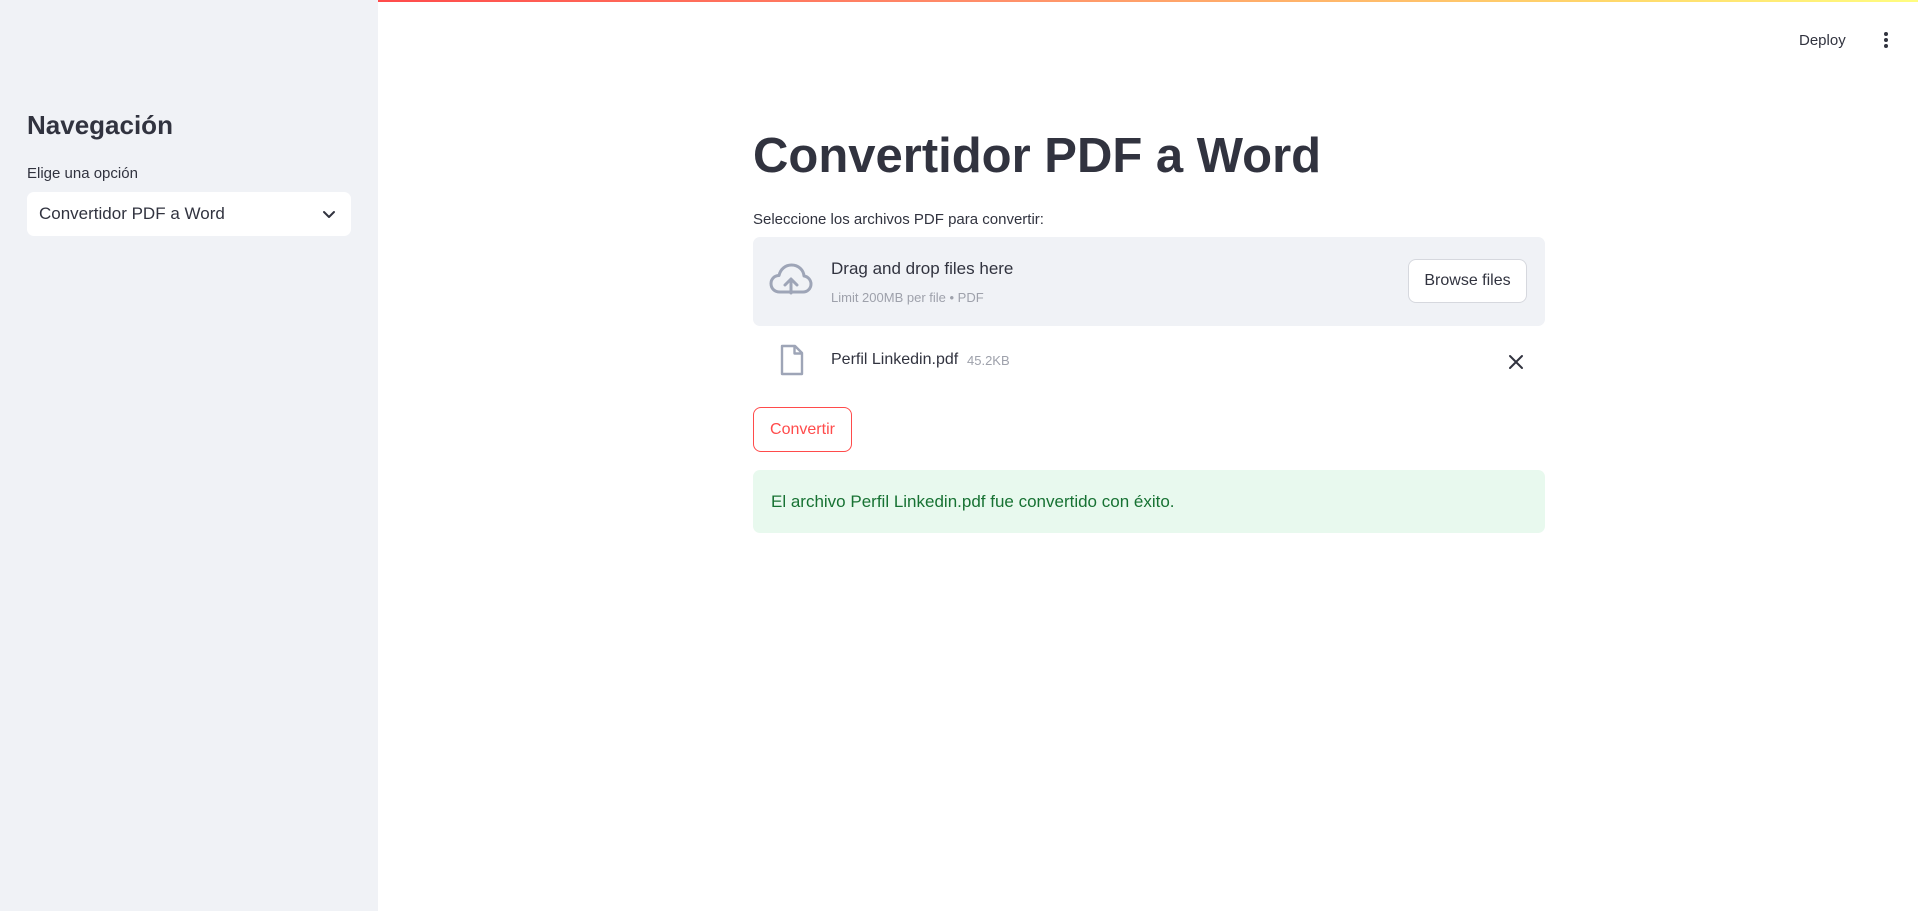 This screenshot has height=911, width=1918. Describe the element at coordinates (1467, 281) in the screenshot. I see `browse-files-button: Browse files` at that location.